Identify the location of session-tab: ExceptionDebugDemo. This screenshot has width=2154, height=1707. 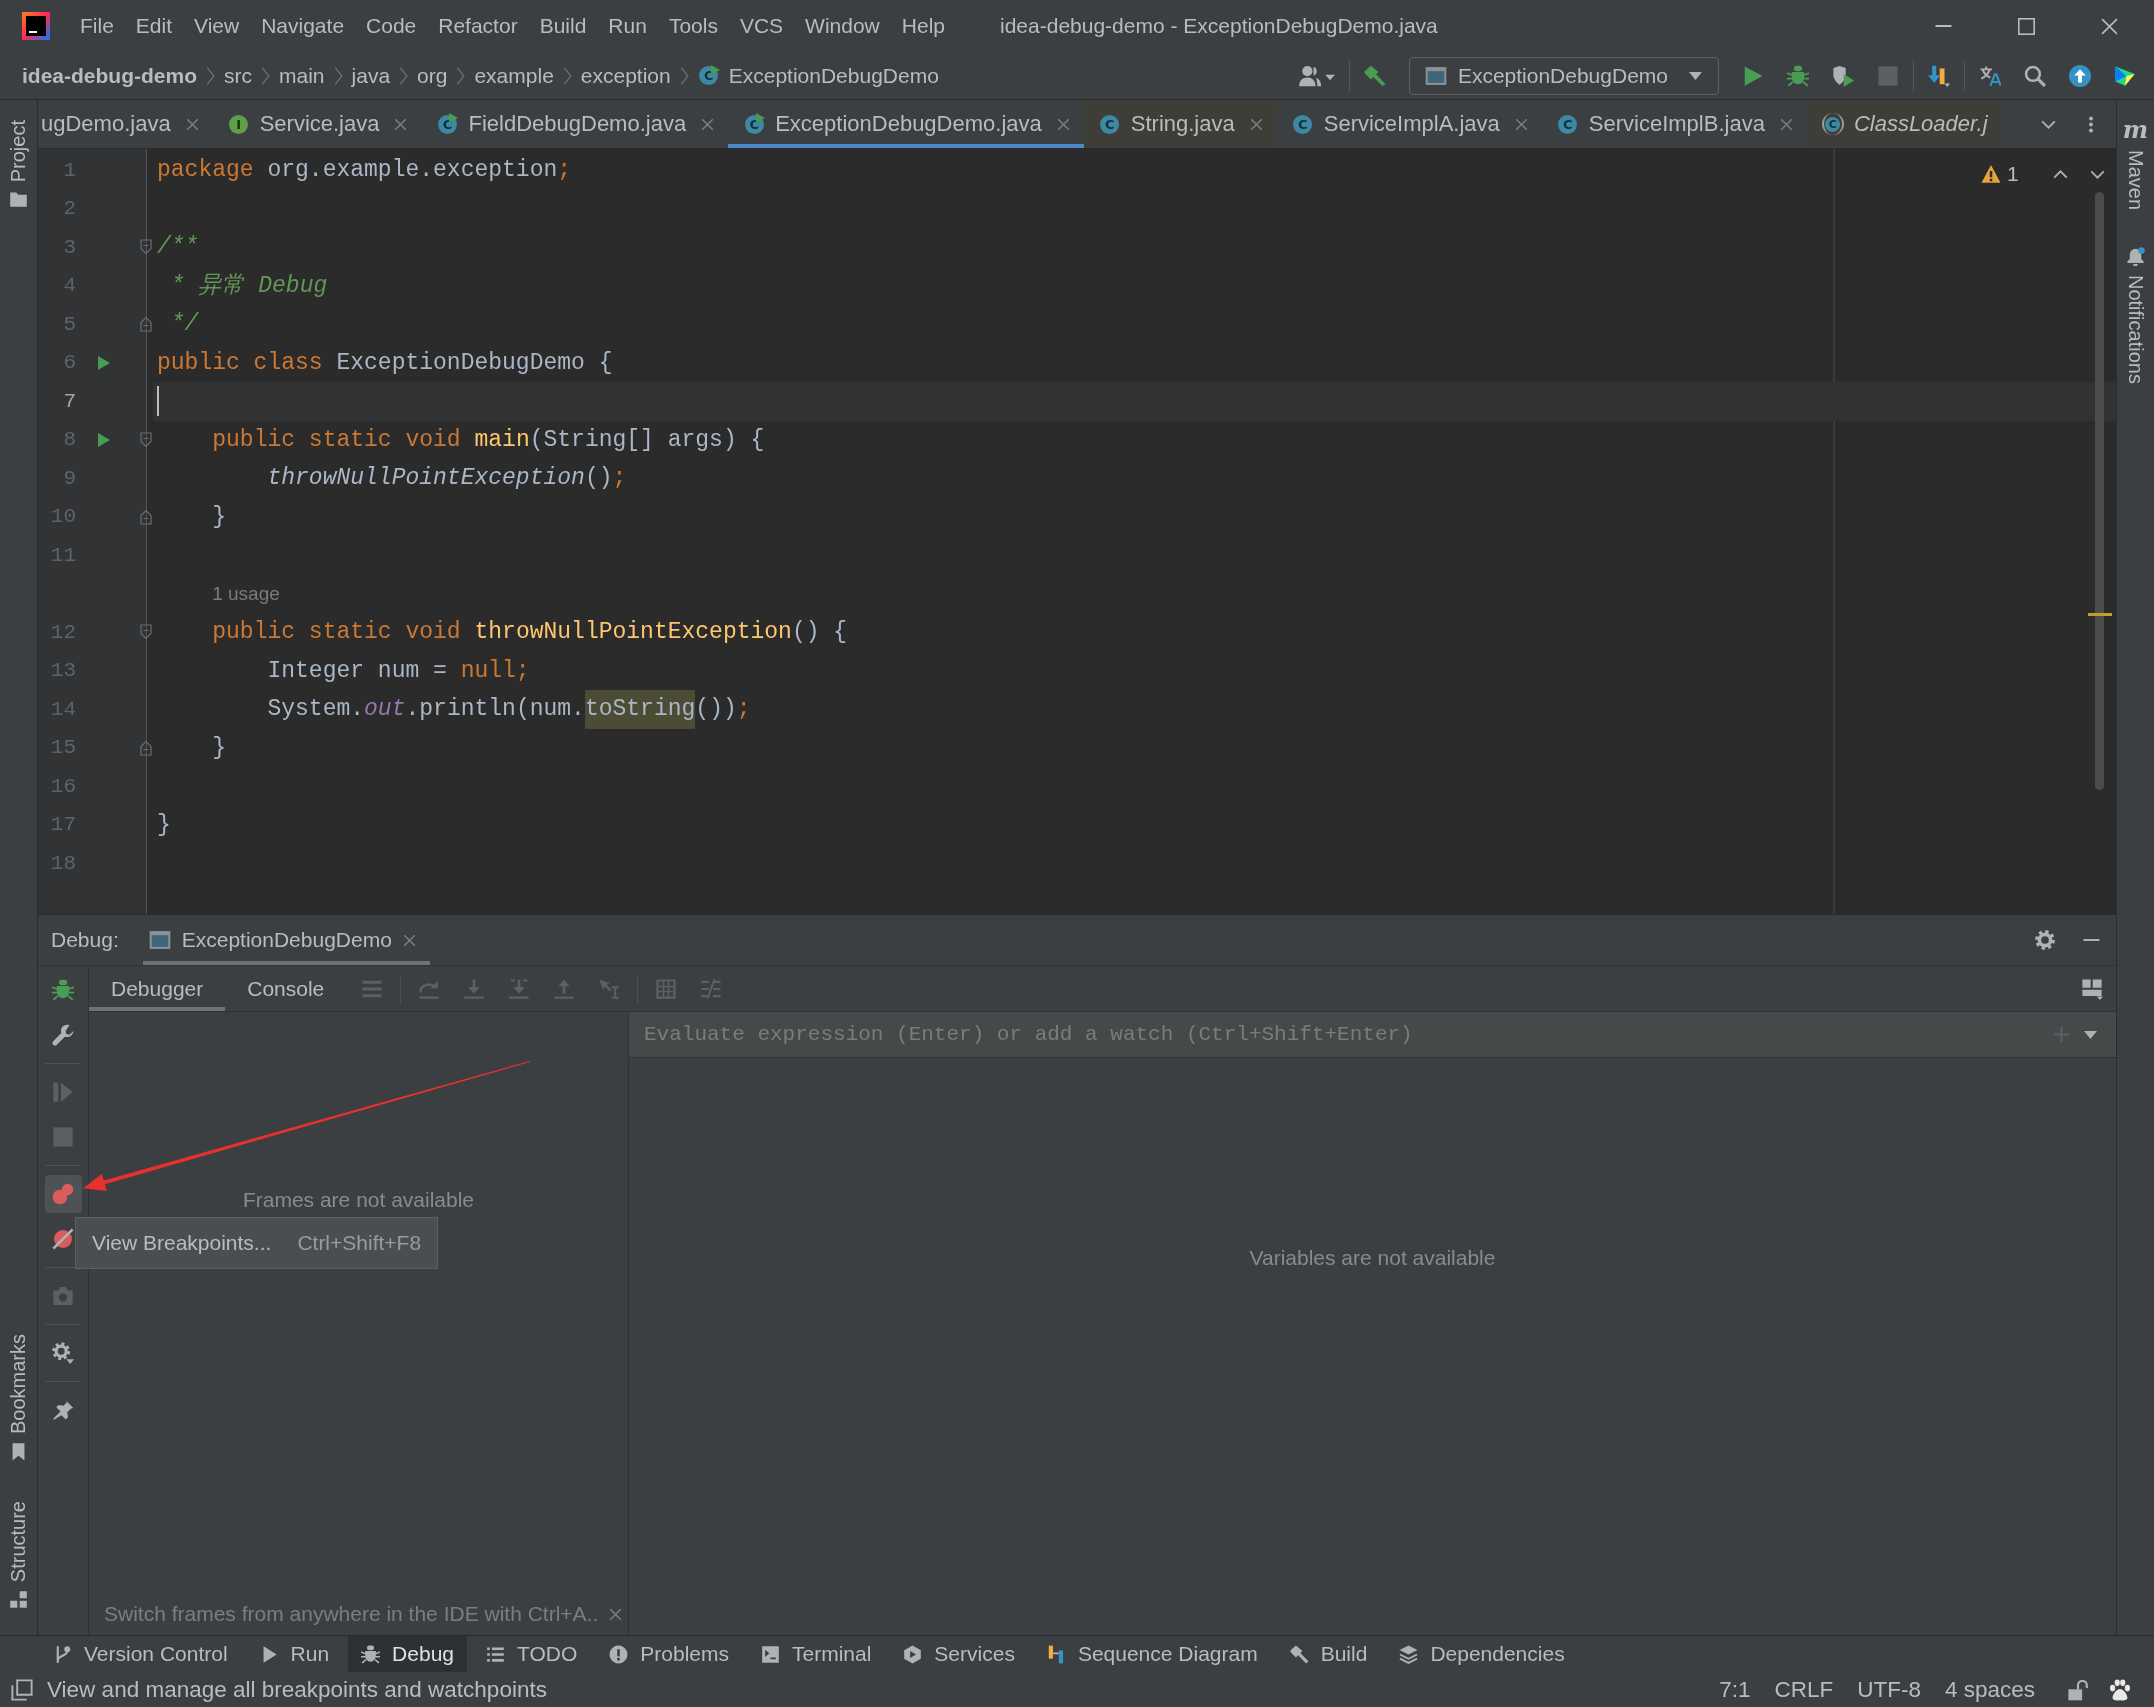
(286, 940).